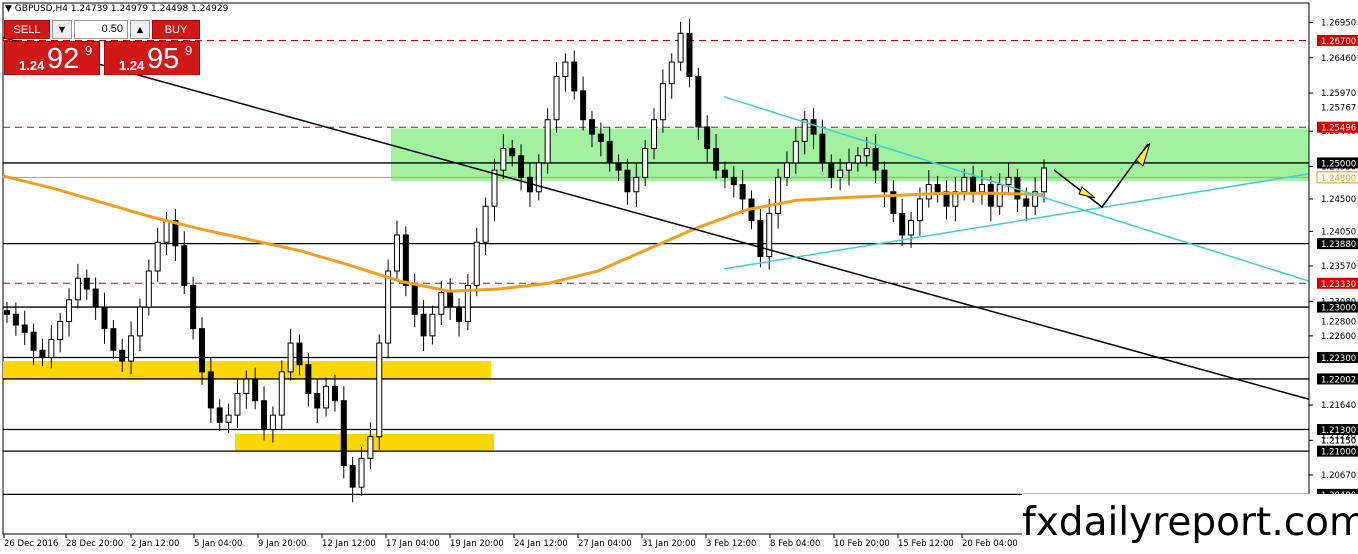 Image resolution: width=1358 pixels, height=554 pixels. What do you see at coordinates (31, 544) in the screenshot?
I see `x-tick-label: 26 Dec 2016` at bounding box center [31, 544].